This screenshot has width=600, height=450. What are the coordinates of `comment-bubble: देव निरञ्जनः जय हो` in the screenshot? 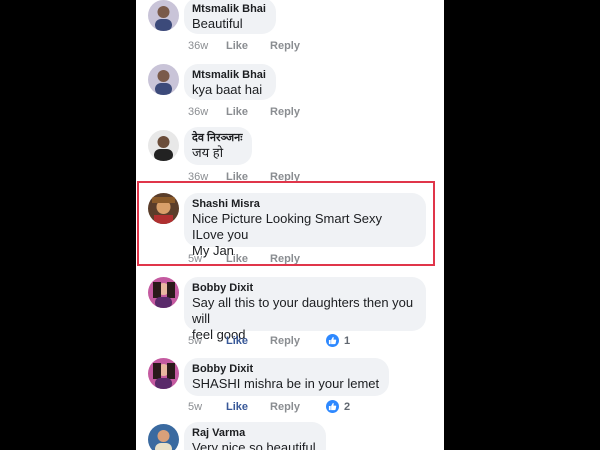 It's located at (218, 146).